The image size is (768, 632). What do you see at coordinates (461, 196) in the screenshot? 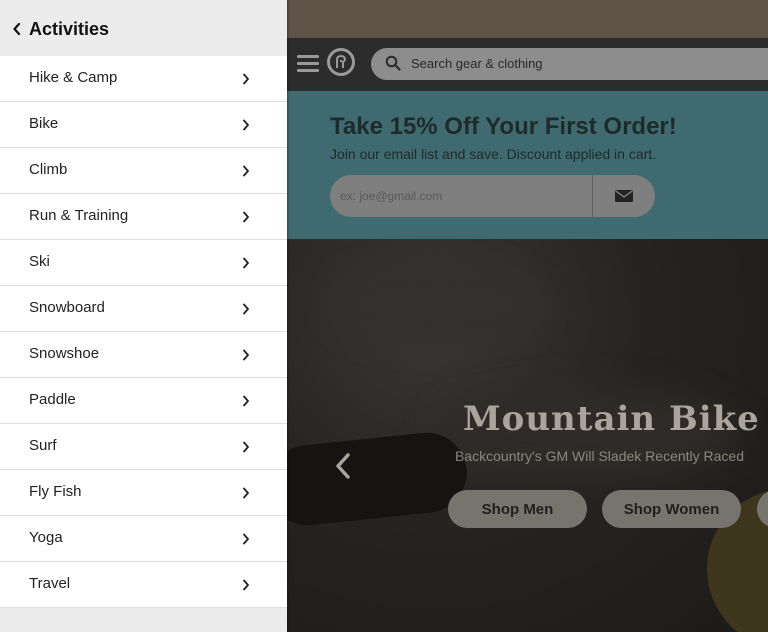
I see `email-field` at bounding box center [461, 196].